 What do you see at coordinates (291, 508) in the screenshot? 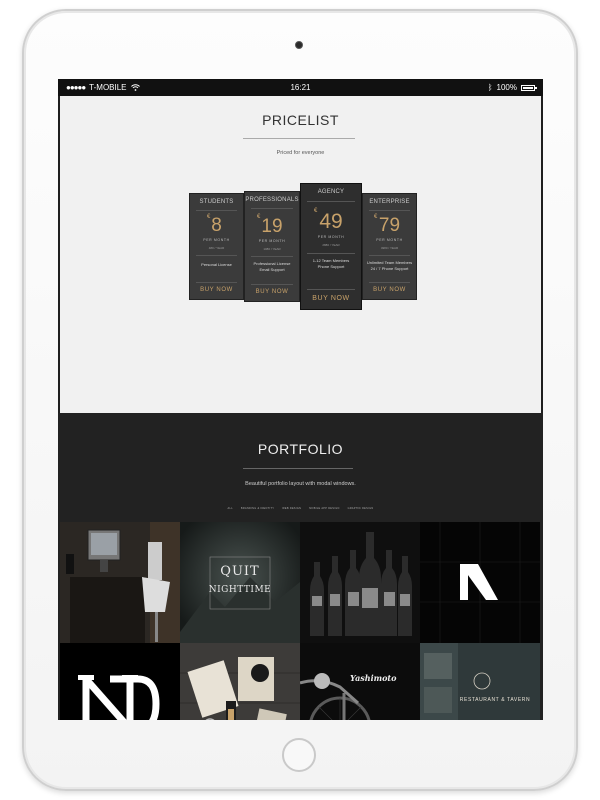
I see `filter-web-design: WEB DESIGN` at bounding box center [291, 508].